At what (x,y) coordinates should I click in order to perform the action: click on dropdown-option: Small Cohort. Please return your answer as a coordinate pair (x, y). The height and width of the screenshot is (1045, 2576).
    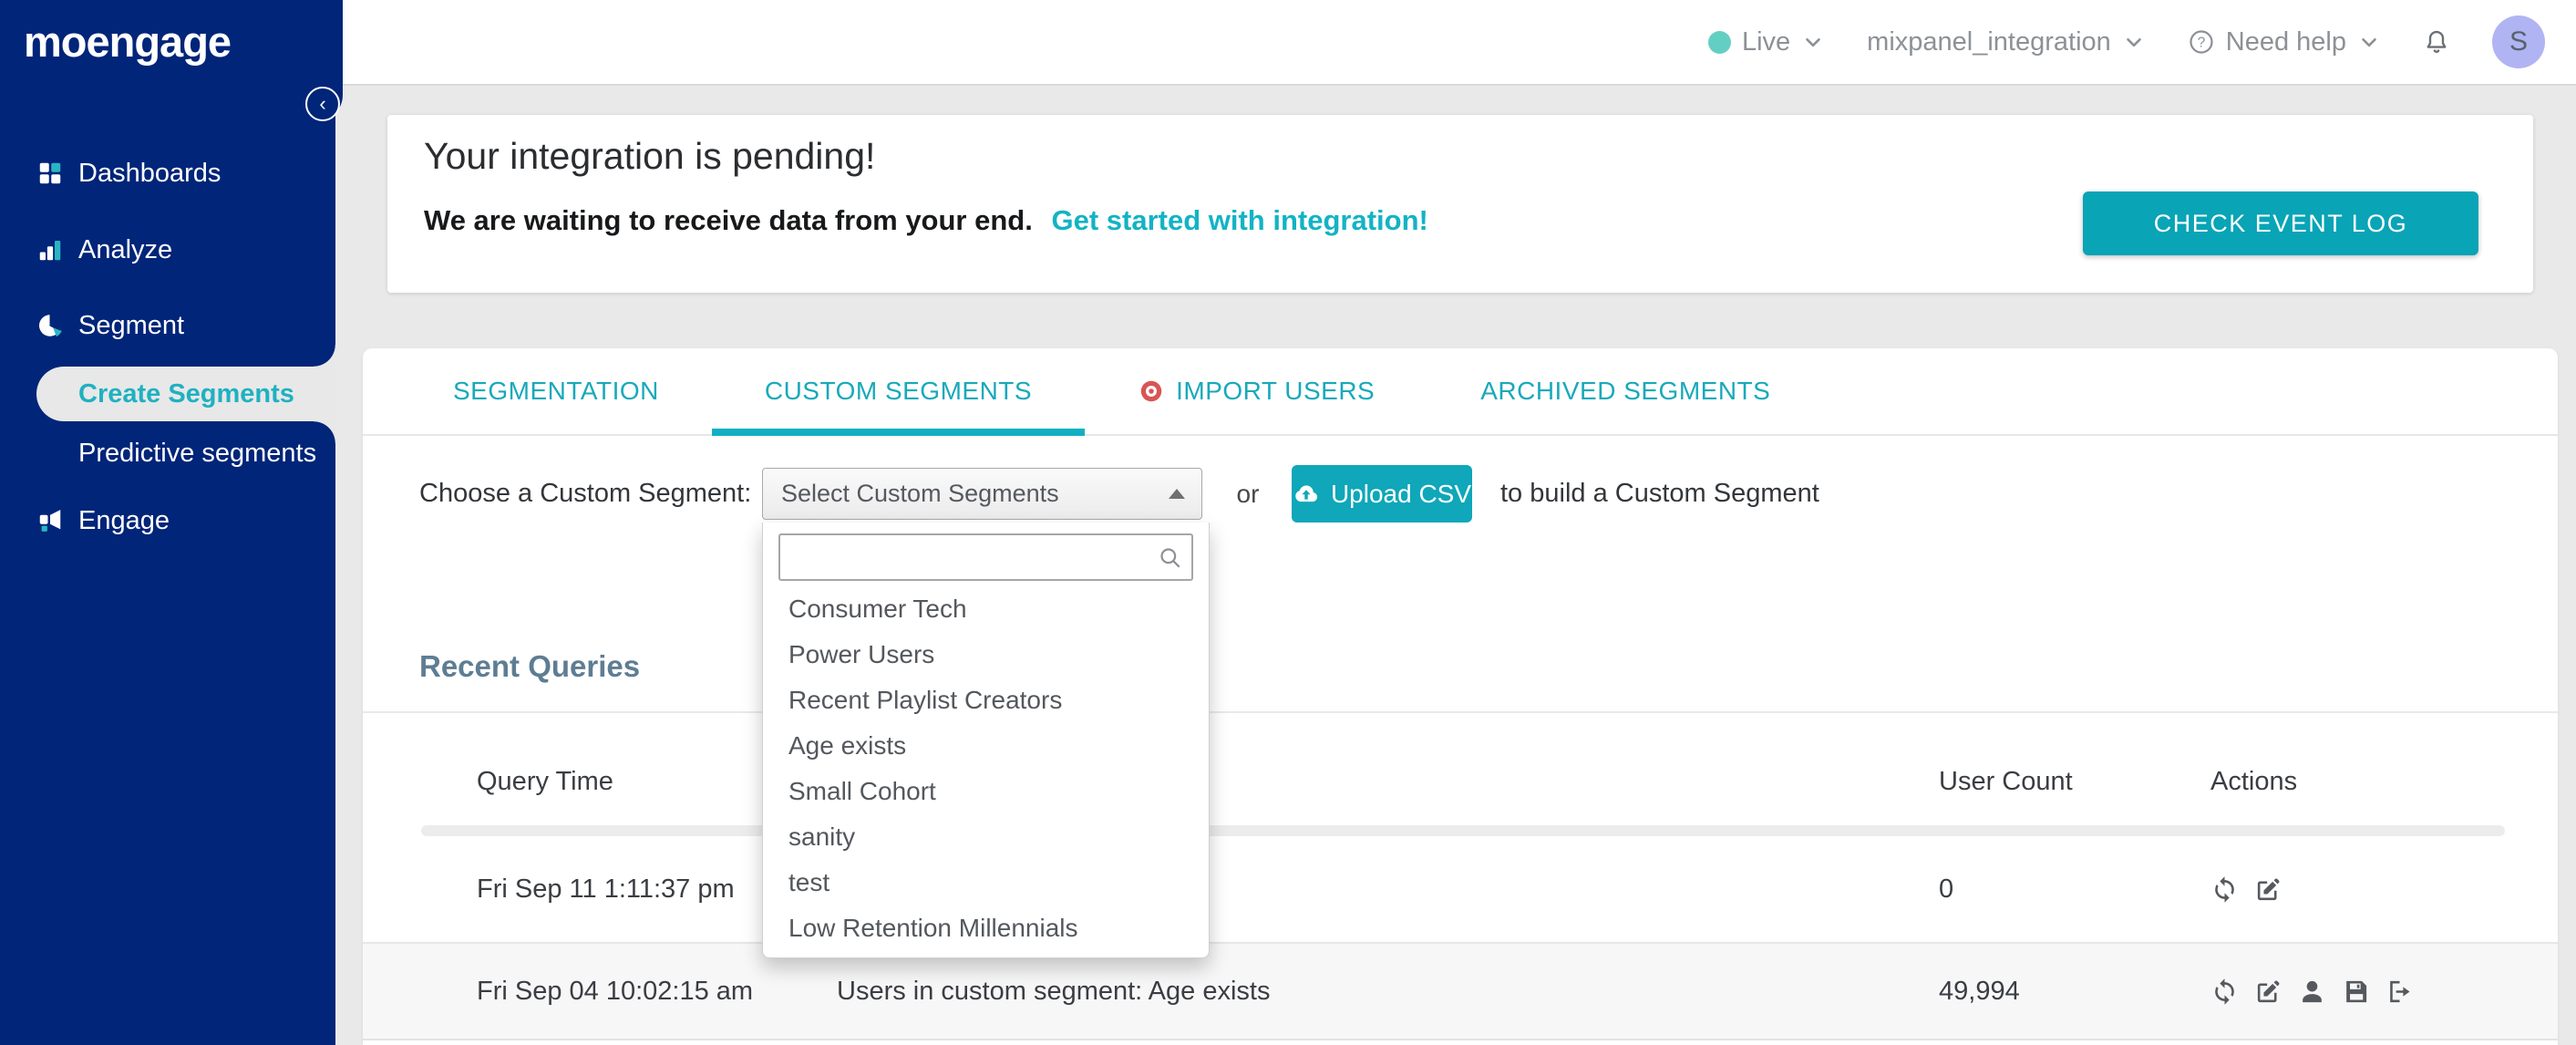
    Looking at the image, I should click on (986, 791).